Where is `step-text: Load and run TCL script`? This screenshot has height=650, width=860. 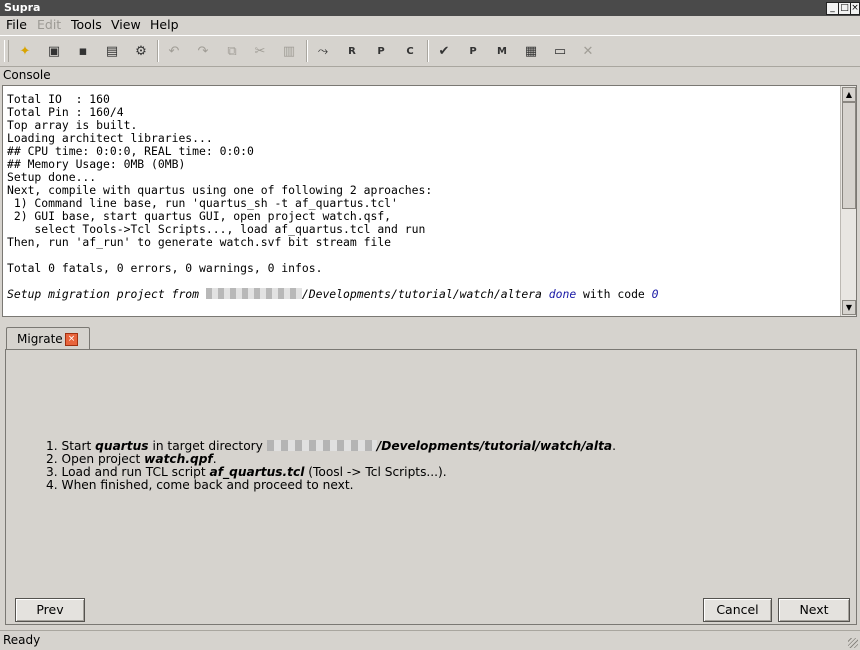
step-text: Load and run TCL script is located at coordinates (135, 472).